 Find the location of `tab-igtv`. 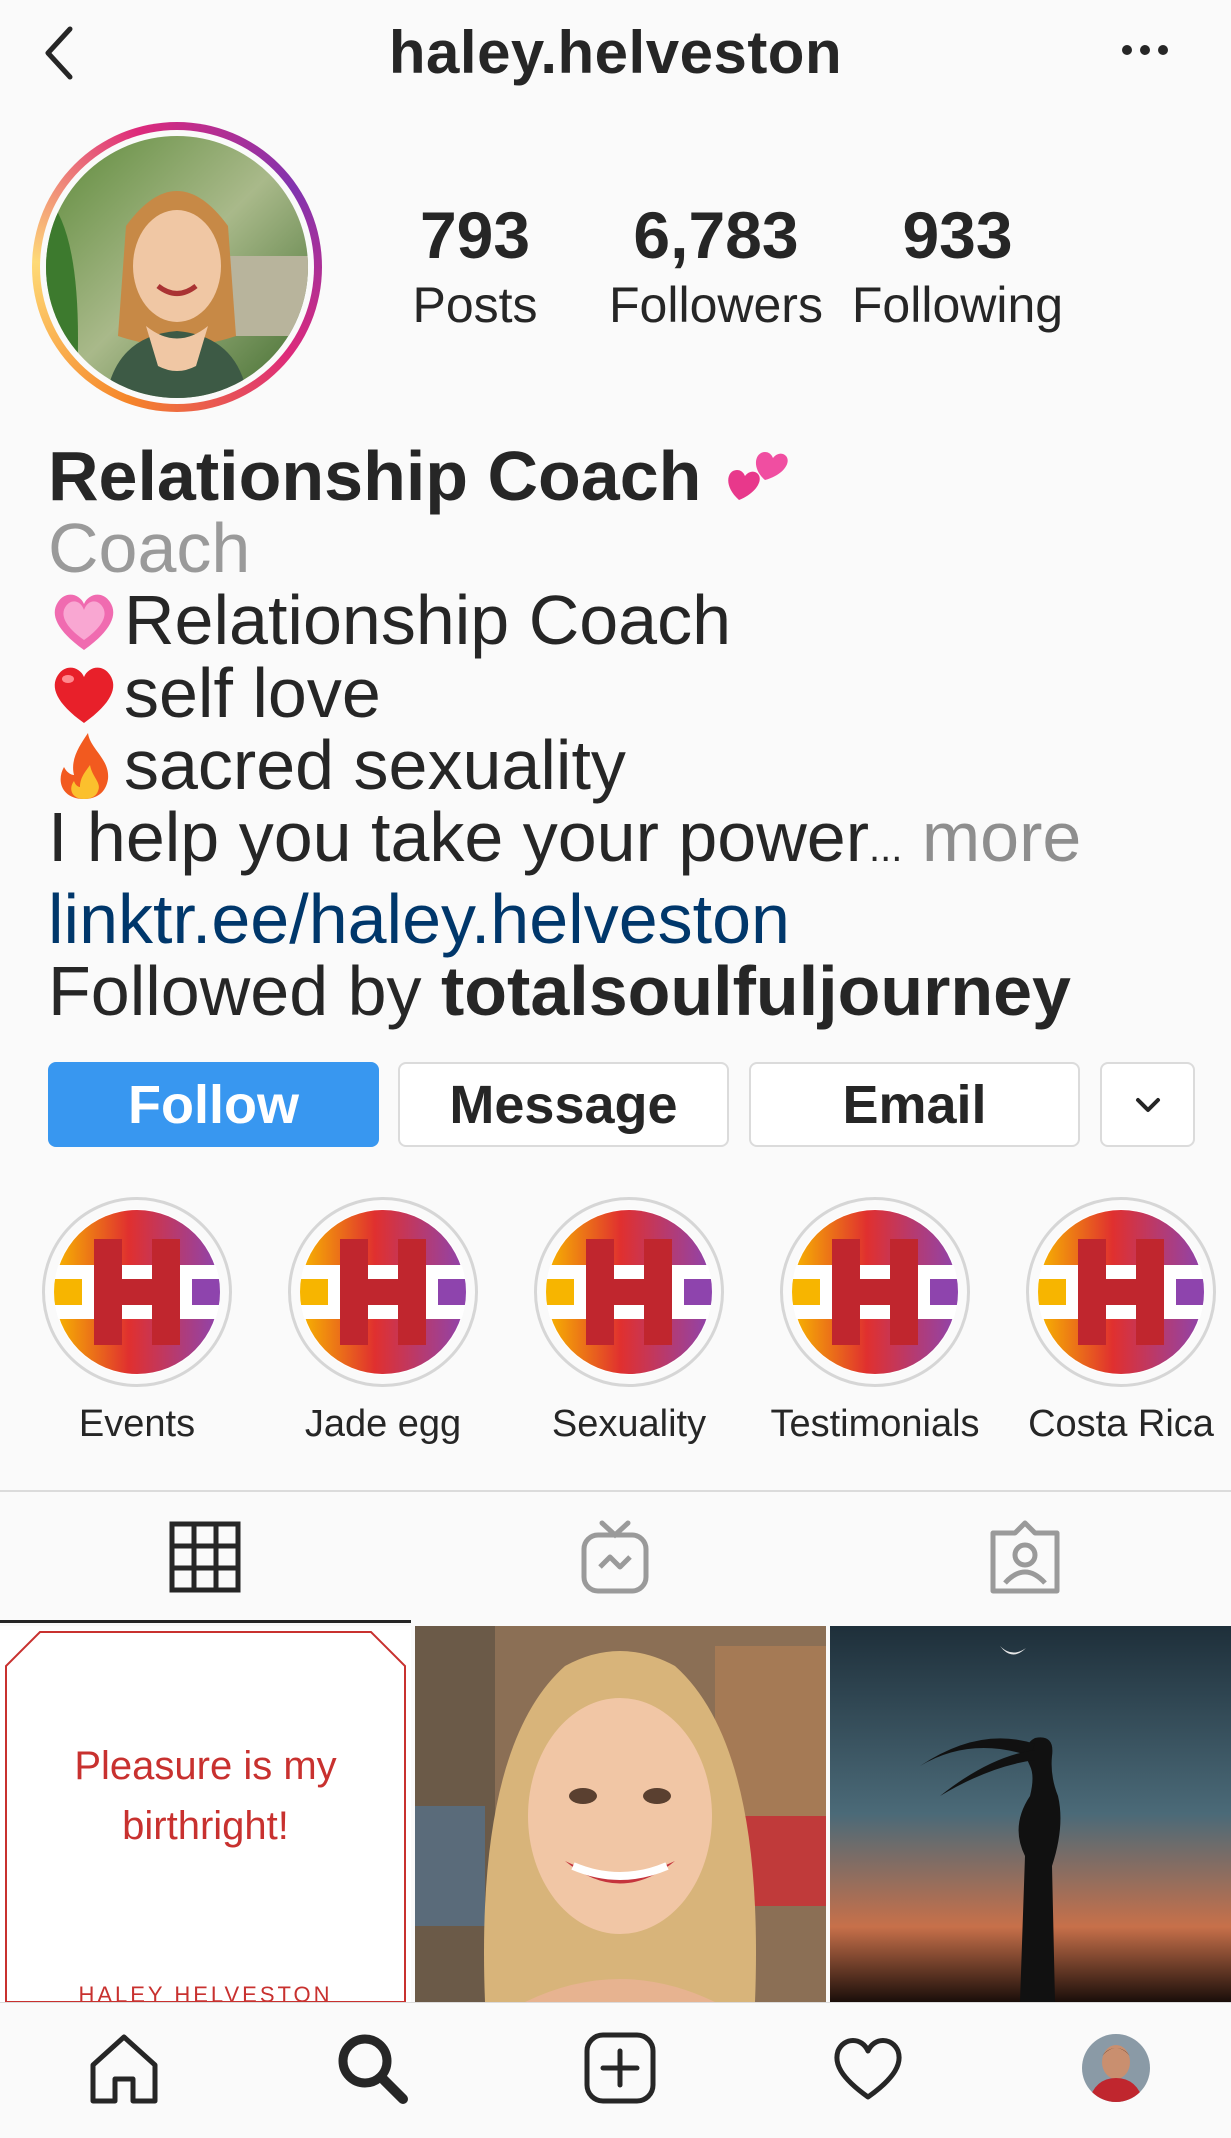

tab-igtv is located at coordinates (615, 1557).